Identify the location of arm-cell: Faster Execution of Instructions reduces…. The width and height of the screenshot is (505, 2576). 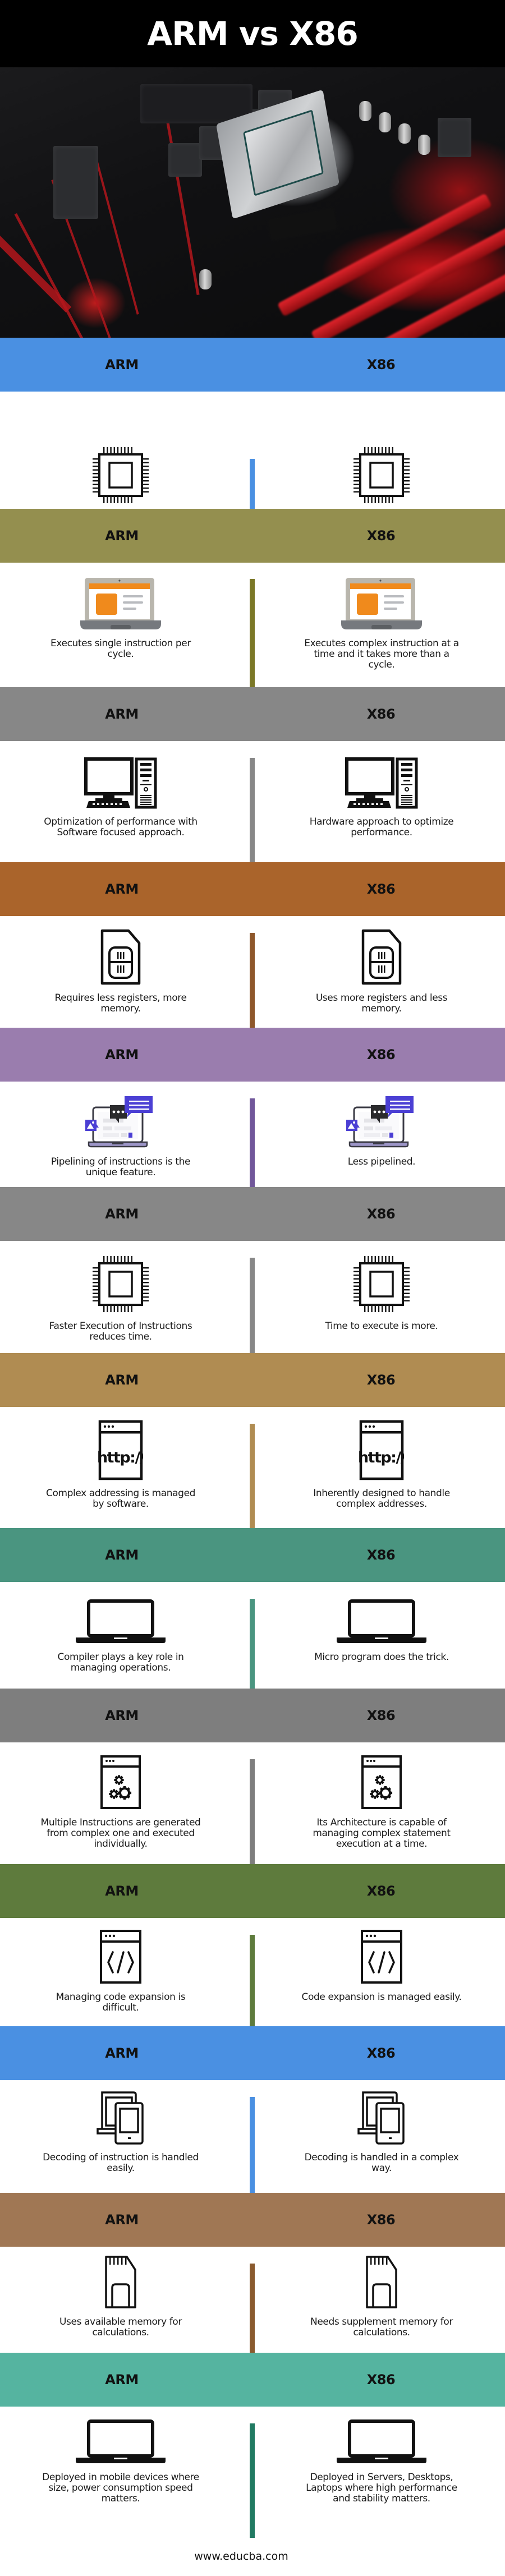
(120, 1298).